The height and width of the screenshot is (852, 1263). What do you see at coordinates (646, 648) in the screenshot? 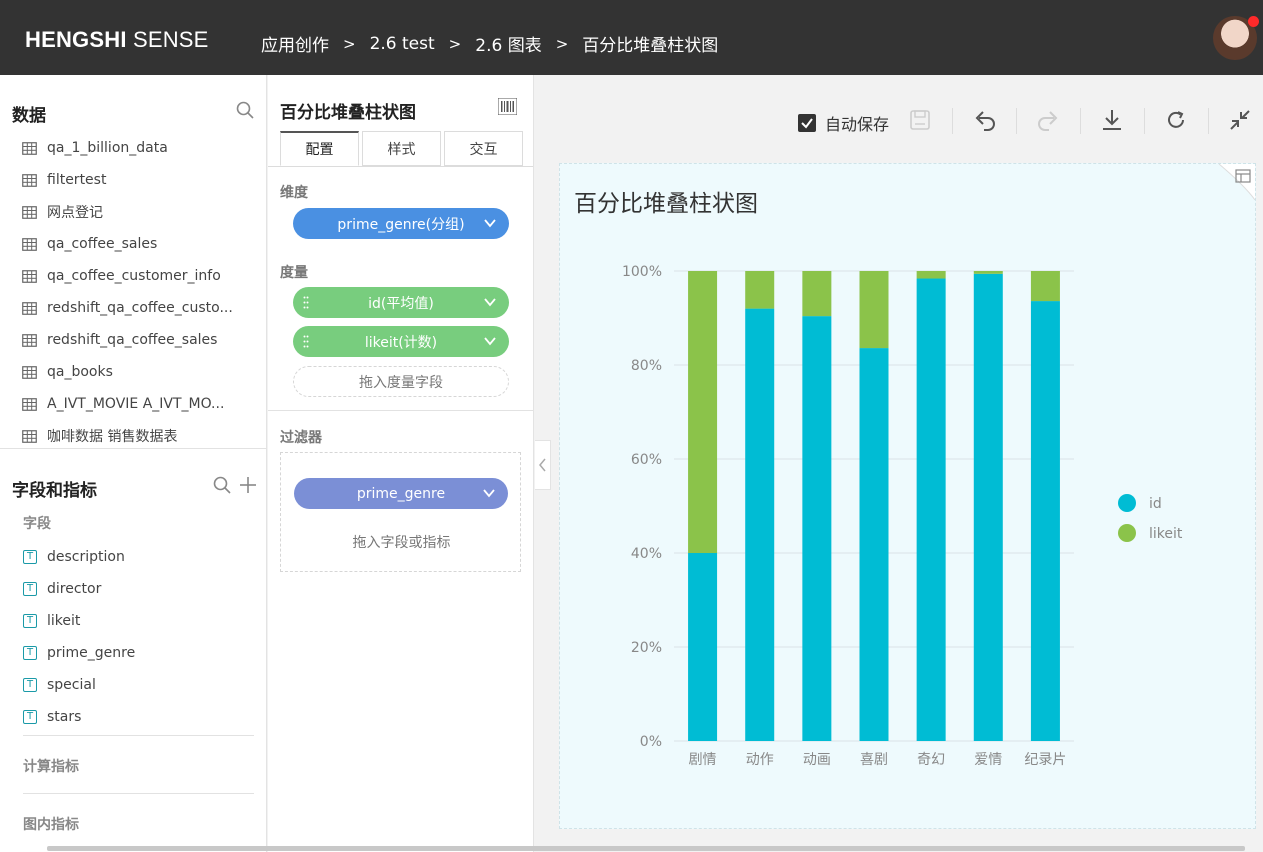
I see `y-tick-label: 20%` at bounding box center [646, 648].